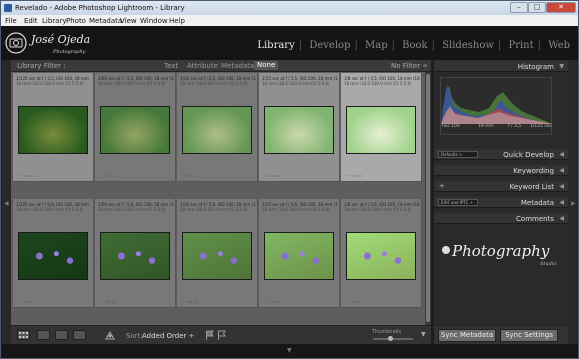  I want to click on grid-scrollbar, so click(428, 198).